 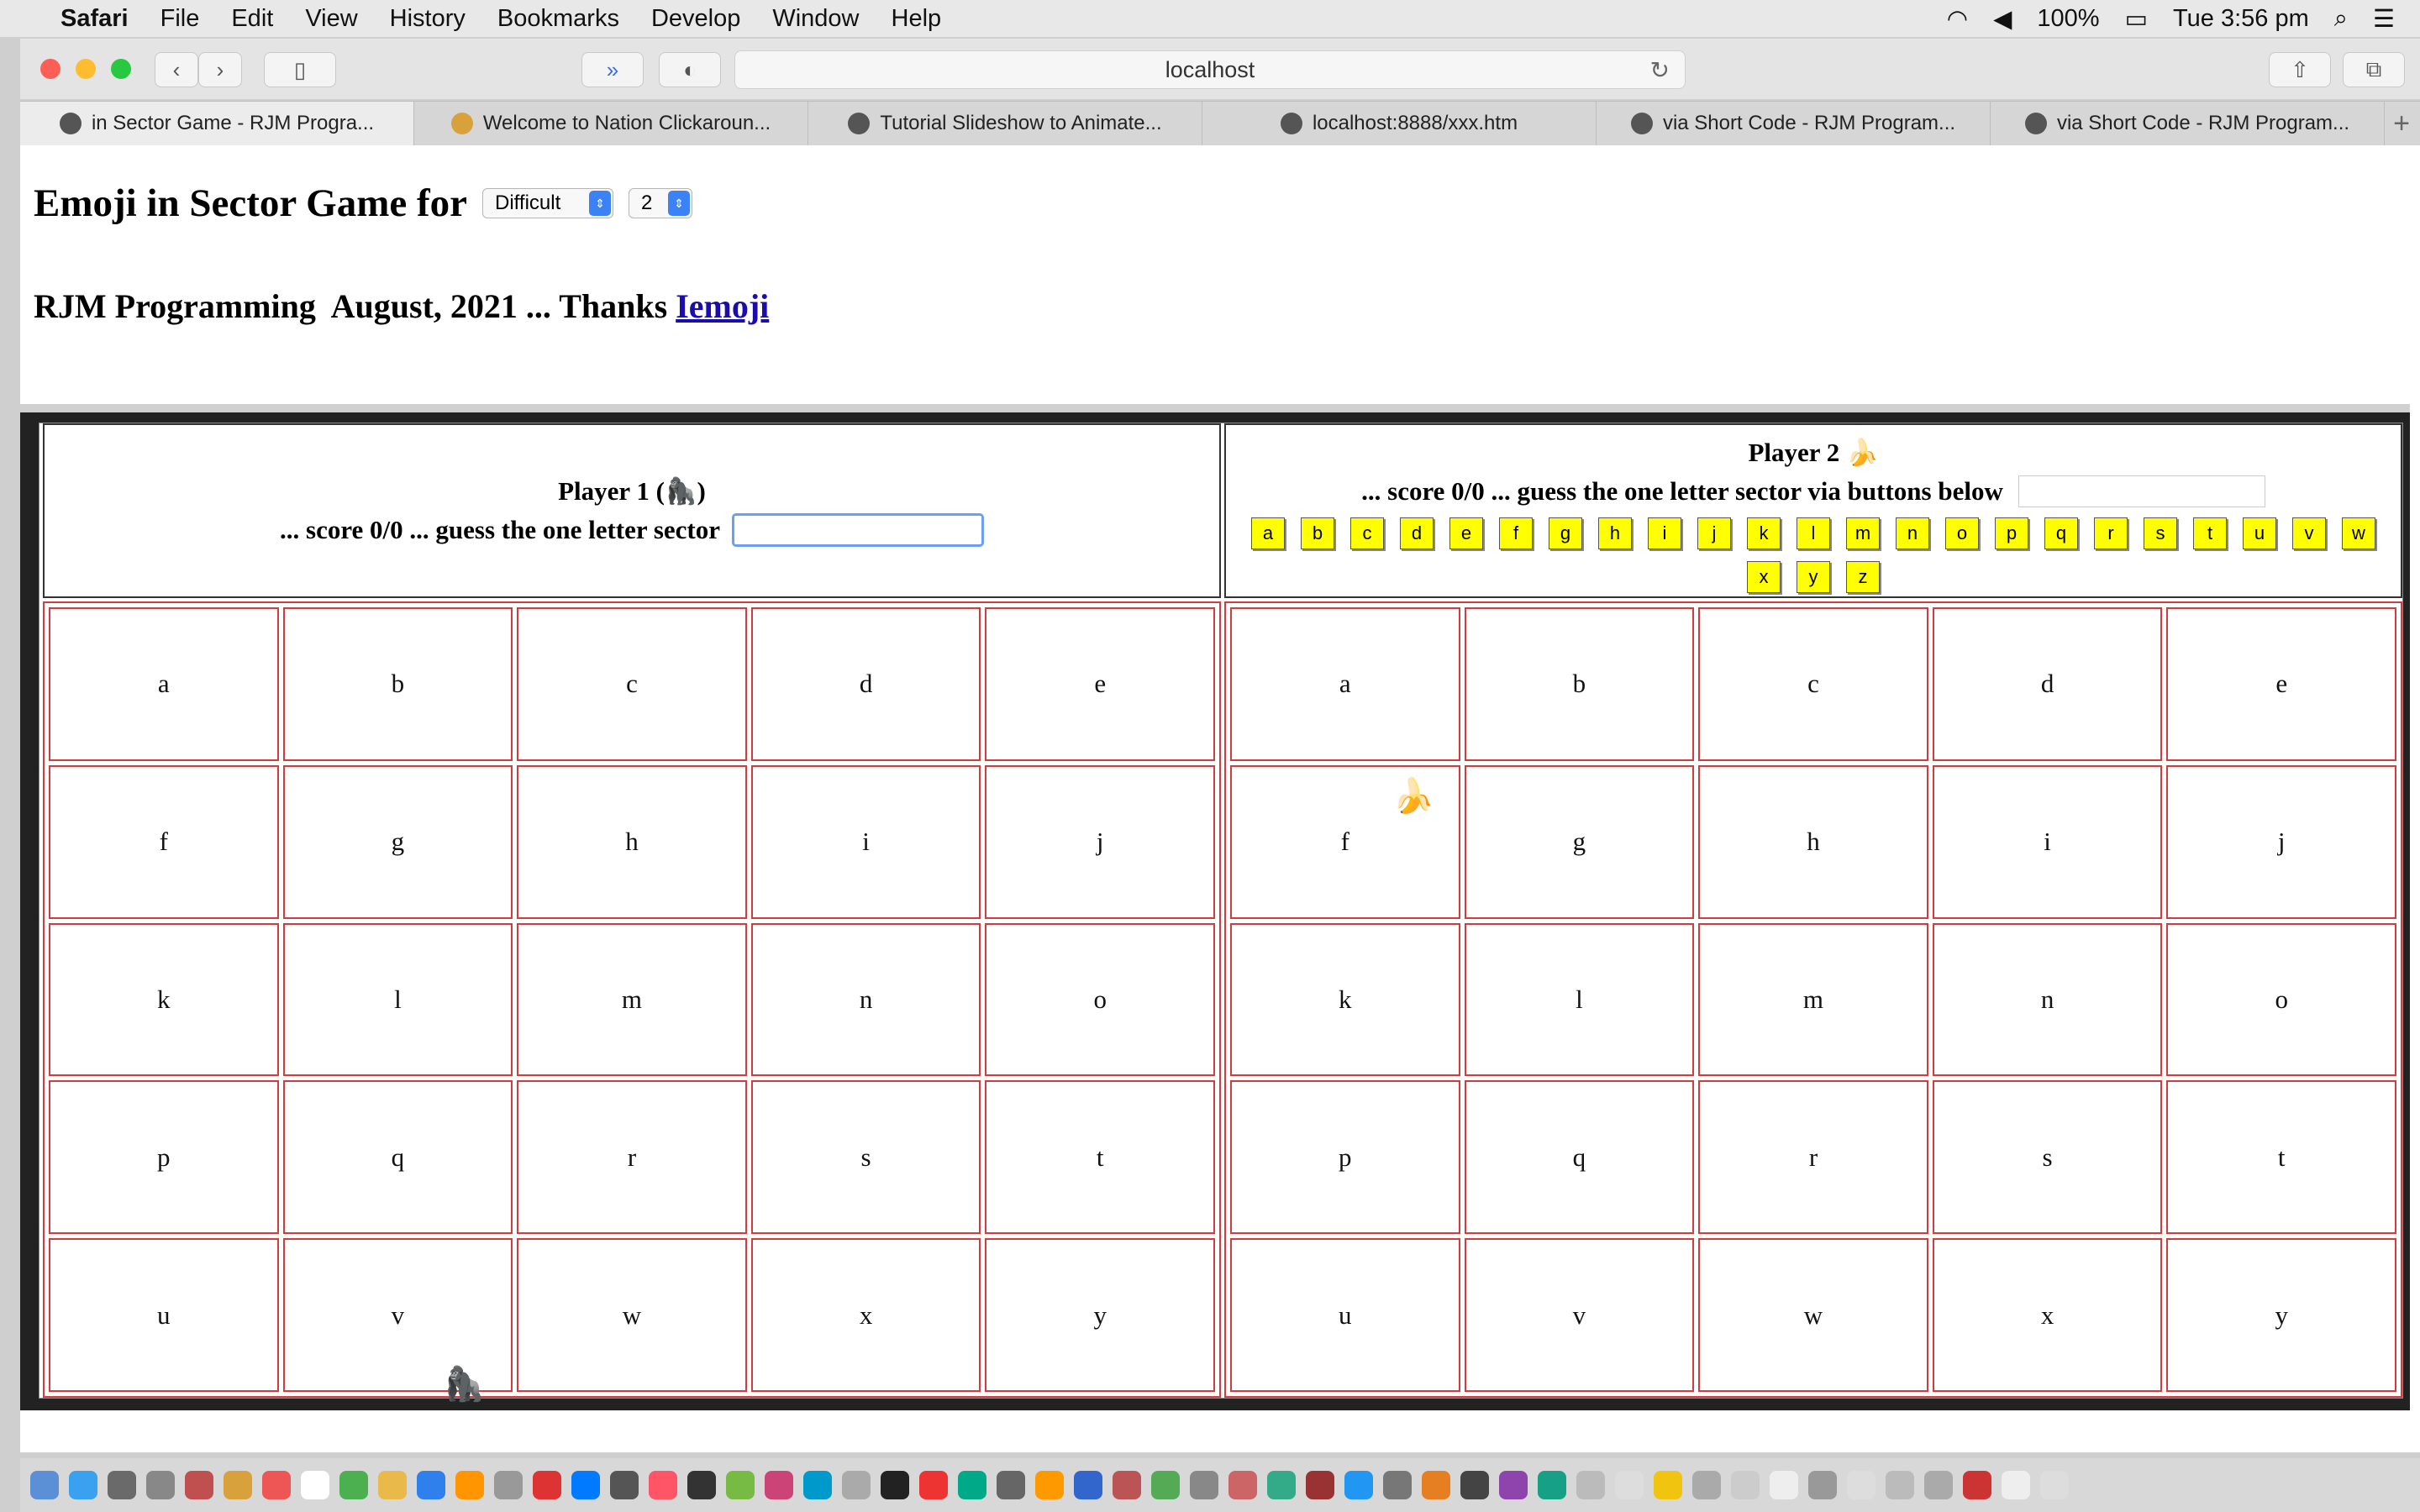 I want to click on close-window-button, so click(x=50, y=69).